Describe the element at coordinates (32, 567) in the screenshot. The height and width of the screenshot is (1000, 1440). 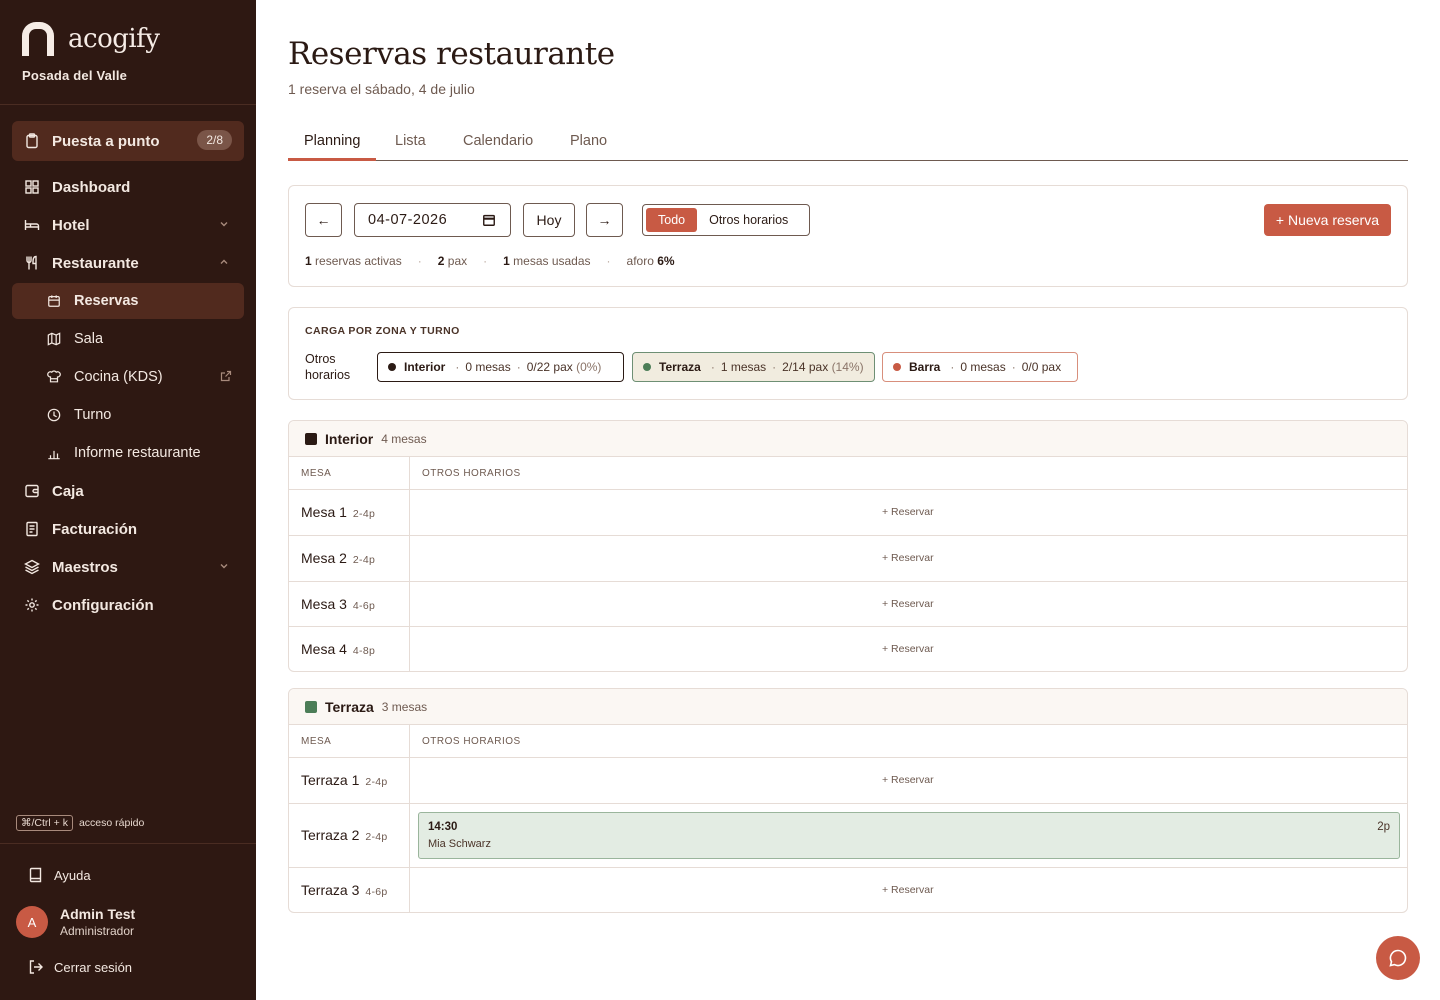
I see `layers-icon` at that location.